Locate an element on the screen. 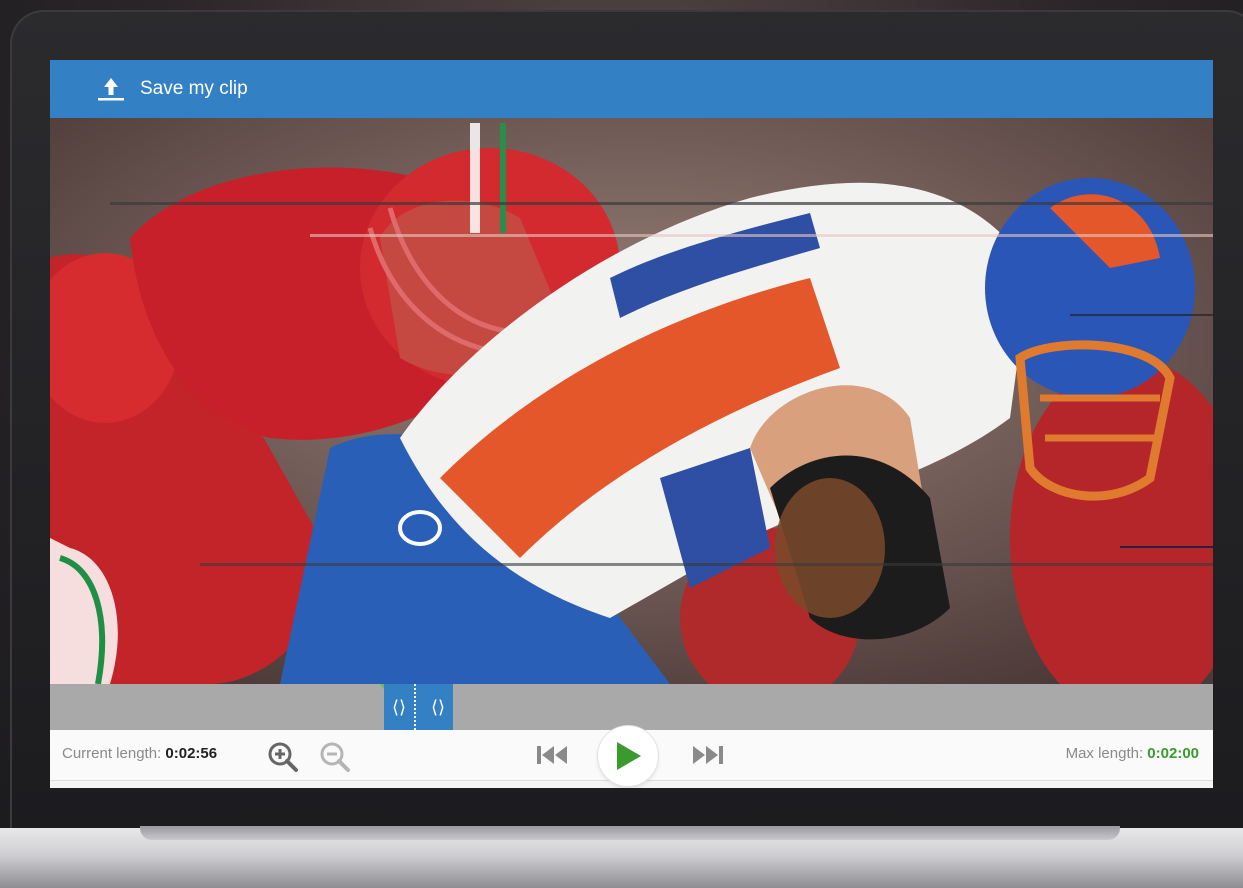 Image resolution: width=1243 pixels, height=888 pixels. trim-end-handle: ⟨⟩ is located at coordinates (438, 707).